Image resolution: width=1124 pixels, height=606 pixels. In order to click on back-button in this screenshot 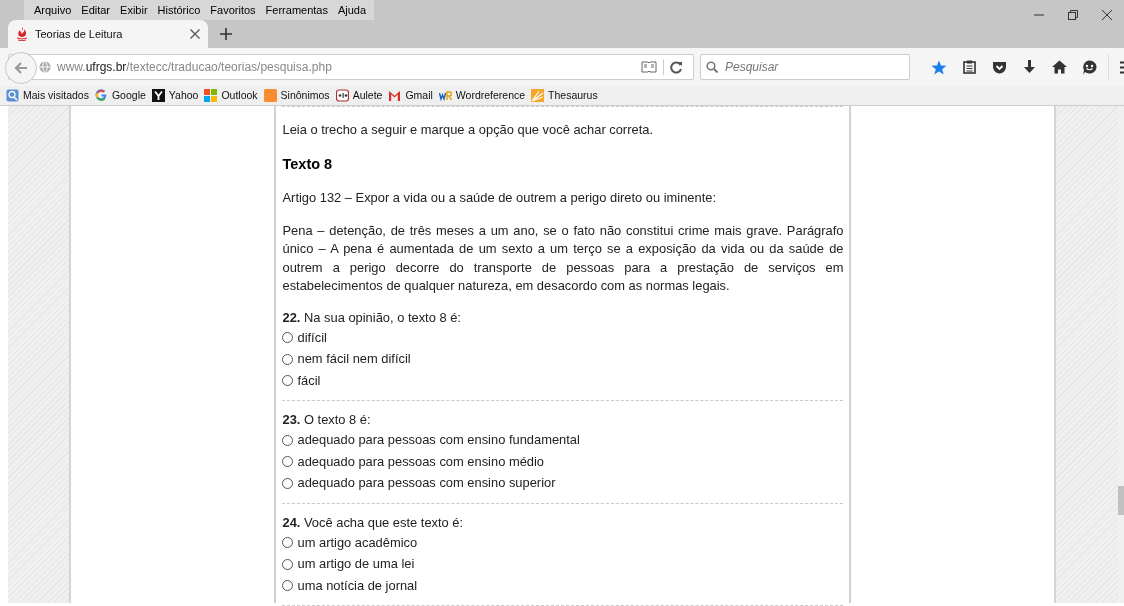, I will do `click(21, 68)`.